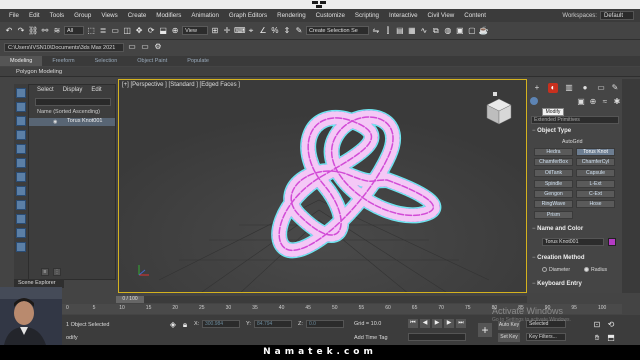 This screenshot has height=360, width=640. I want to click on project-path-field: C:\Users\IVSN10\Documents\3ds Max 2021, so click(64, 47).